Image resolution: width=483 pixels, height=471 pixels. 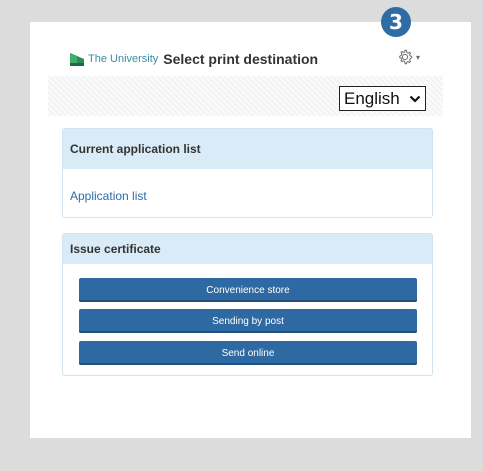 I want to click on application-list-link: Application list, so click(x=108, y=196).